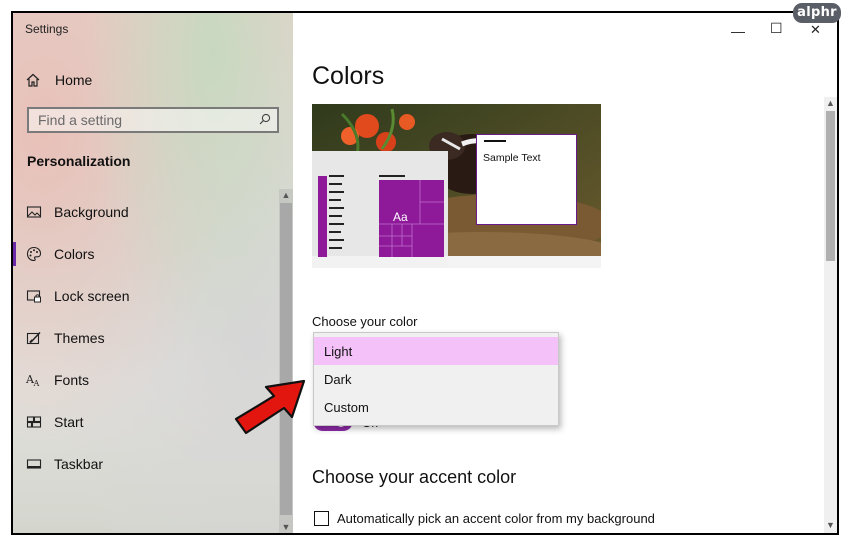 The image size is (852, 548). What do you see at coordinates (14, 254) in the screenshot?
I see `active-indicator` at bounding box center [14, 254].